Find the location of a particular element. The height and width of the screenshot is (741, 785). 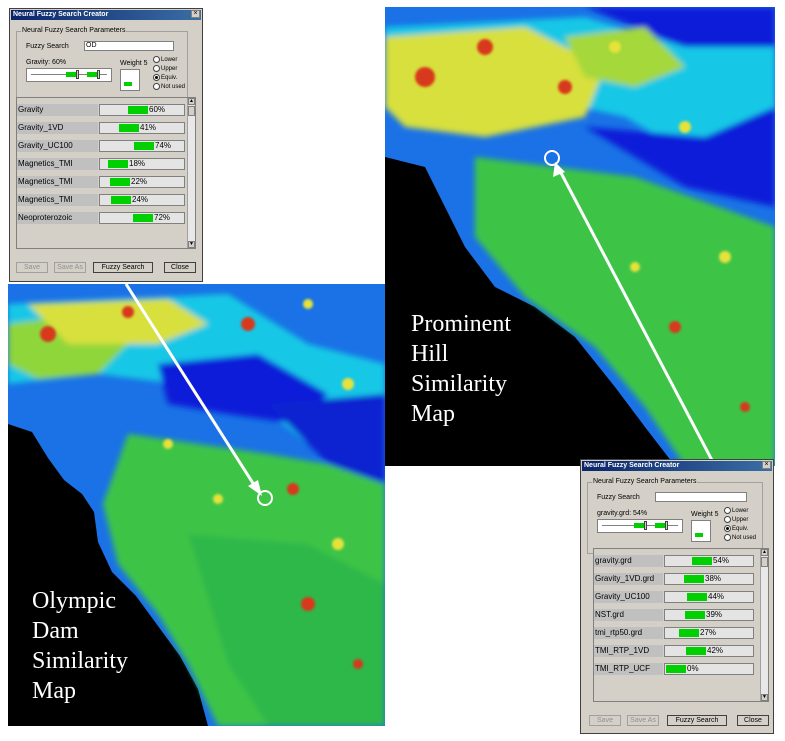

variable-name: tmi_rtp50.grd is located at coordinates (628, 633).